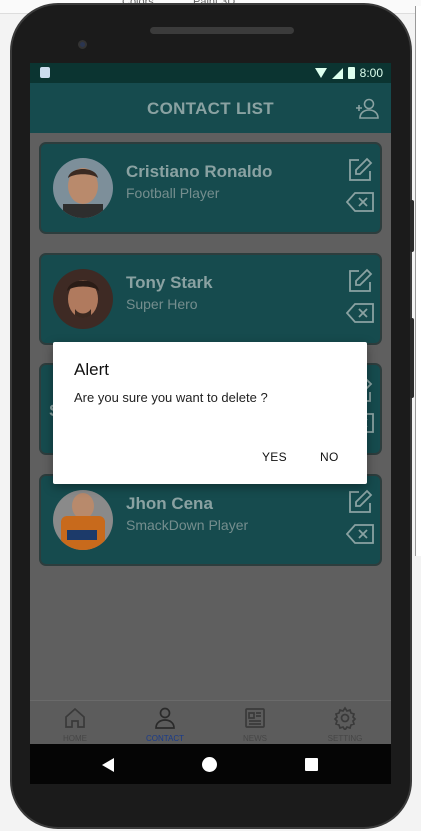 Image resolution: width=421 pixels, height=831 pixels. I want to click on contact-card: Tony Stark Super Hero, so click(210, 299).